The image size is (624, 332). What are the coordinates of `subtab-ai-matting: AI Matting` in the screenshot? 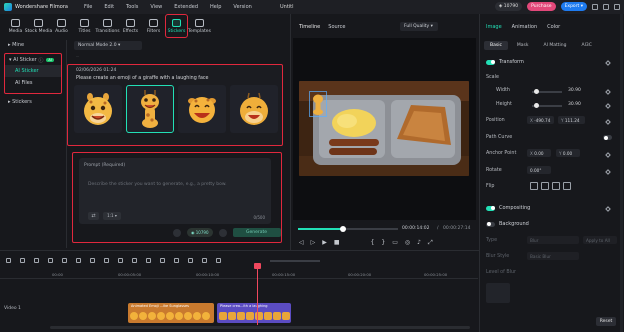 It's located at (555, 45).